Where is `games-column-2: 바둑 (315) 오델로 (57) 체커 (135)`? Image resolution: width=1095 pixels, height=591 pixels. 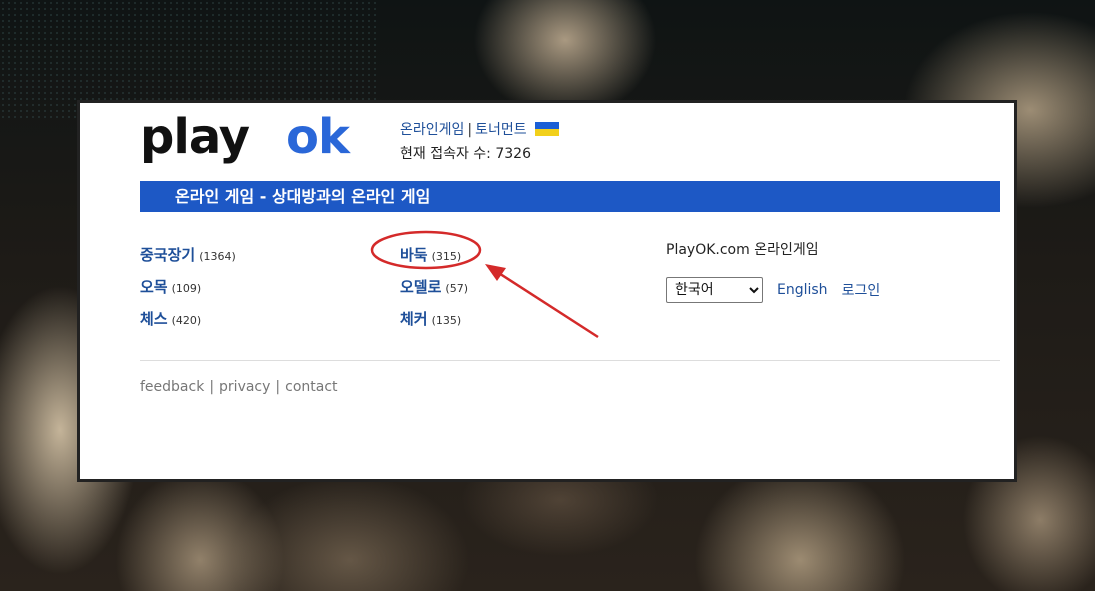
games-column-2: 바둑 (315) 오델로 (57) 체커 (135) is located at coordinates (434, 287).